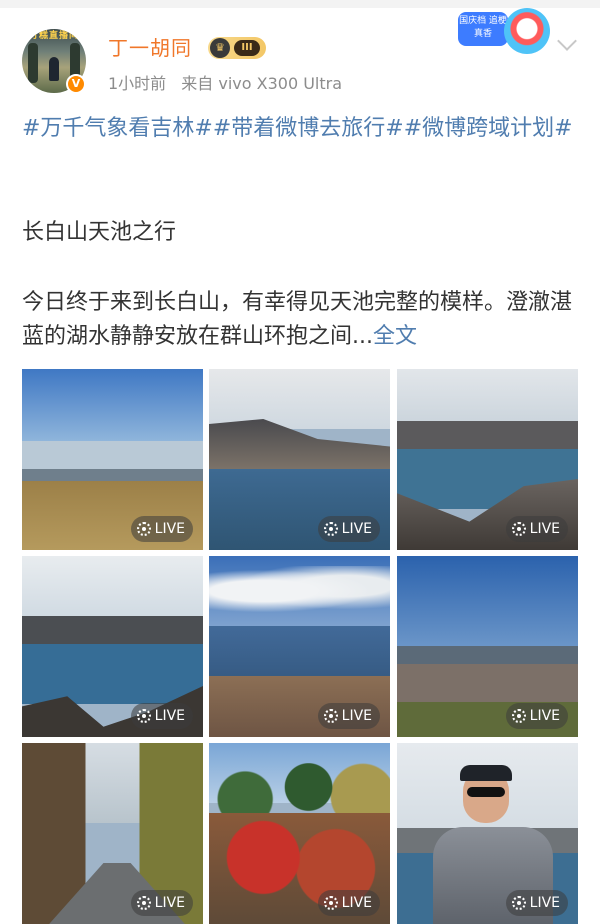 Image resolution: width=600 pixels, height=924 pixels. Describe the element at coordinates (261, 83) in the screenshot. I see `post-source: 来自 vivo X300 Ultra` at that location.